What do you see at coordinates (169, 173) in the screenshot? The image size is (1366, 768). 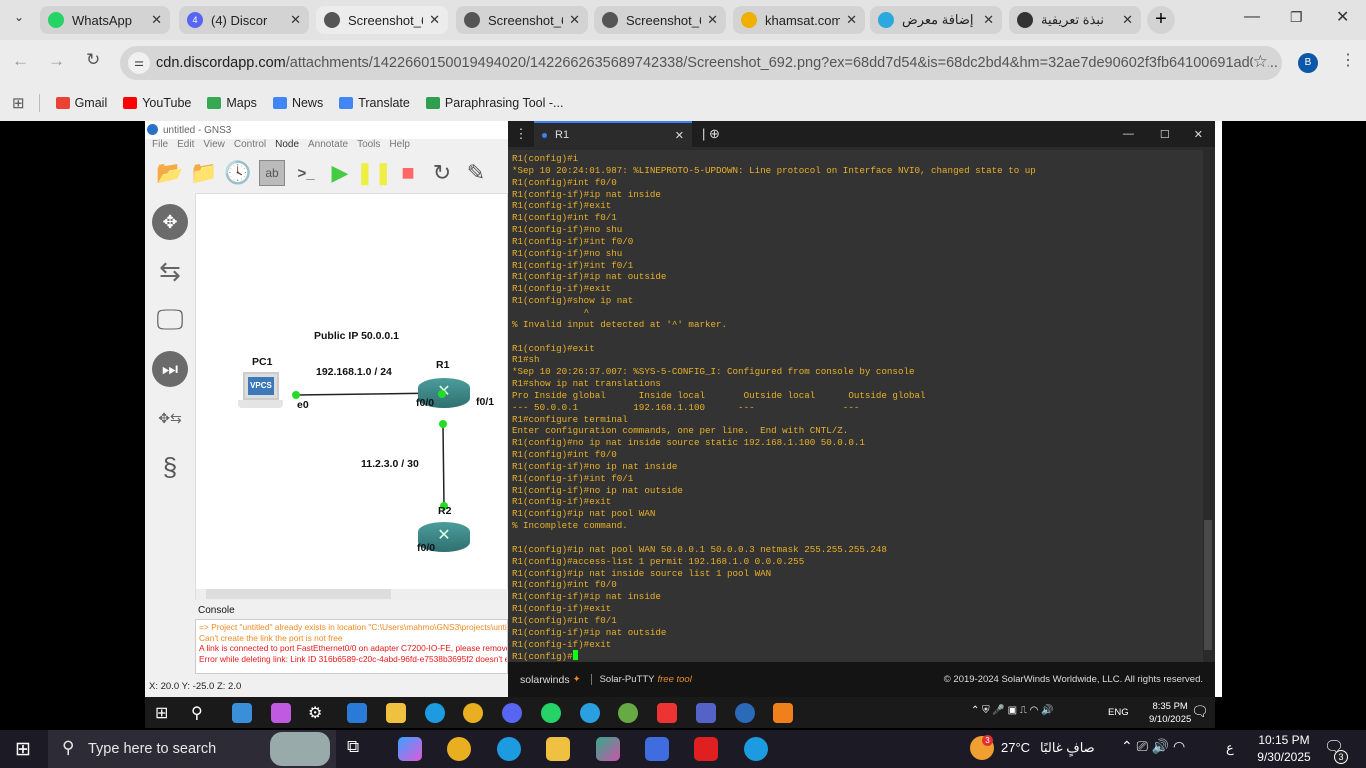 I see `new-project-icon: 📂` at bounding box center [169, 173].